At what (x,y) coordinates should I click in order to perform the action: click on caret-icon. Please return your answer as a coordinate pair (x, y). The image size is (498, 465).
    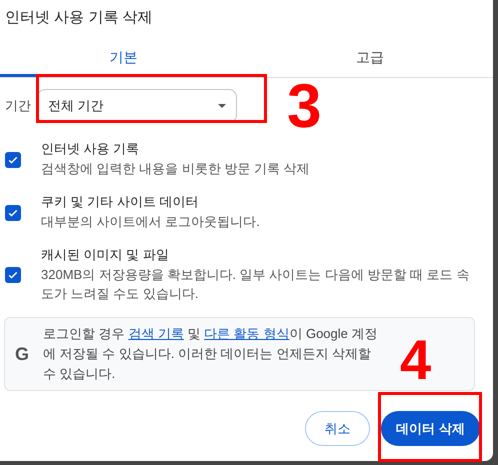
    Looking at the image, I should click on (222, 106).